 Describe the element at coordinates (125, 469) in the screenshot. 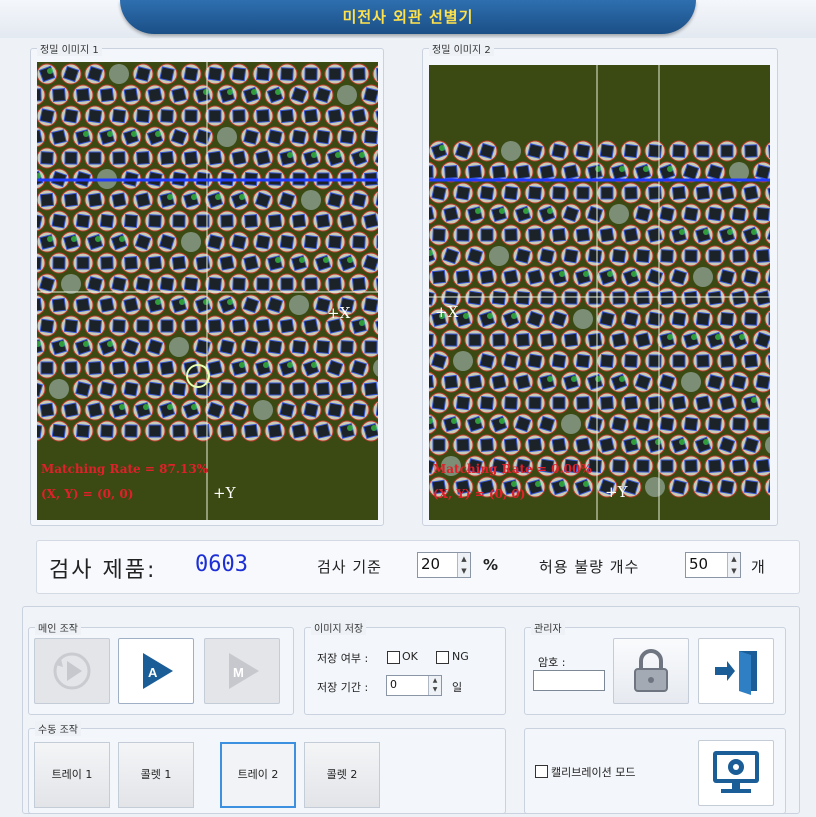

I see `matching-rate-1: Matching Rate = 87.13%` at that location.